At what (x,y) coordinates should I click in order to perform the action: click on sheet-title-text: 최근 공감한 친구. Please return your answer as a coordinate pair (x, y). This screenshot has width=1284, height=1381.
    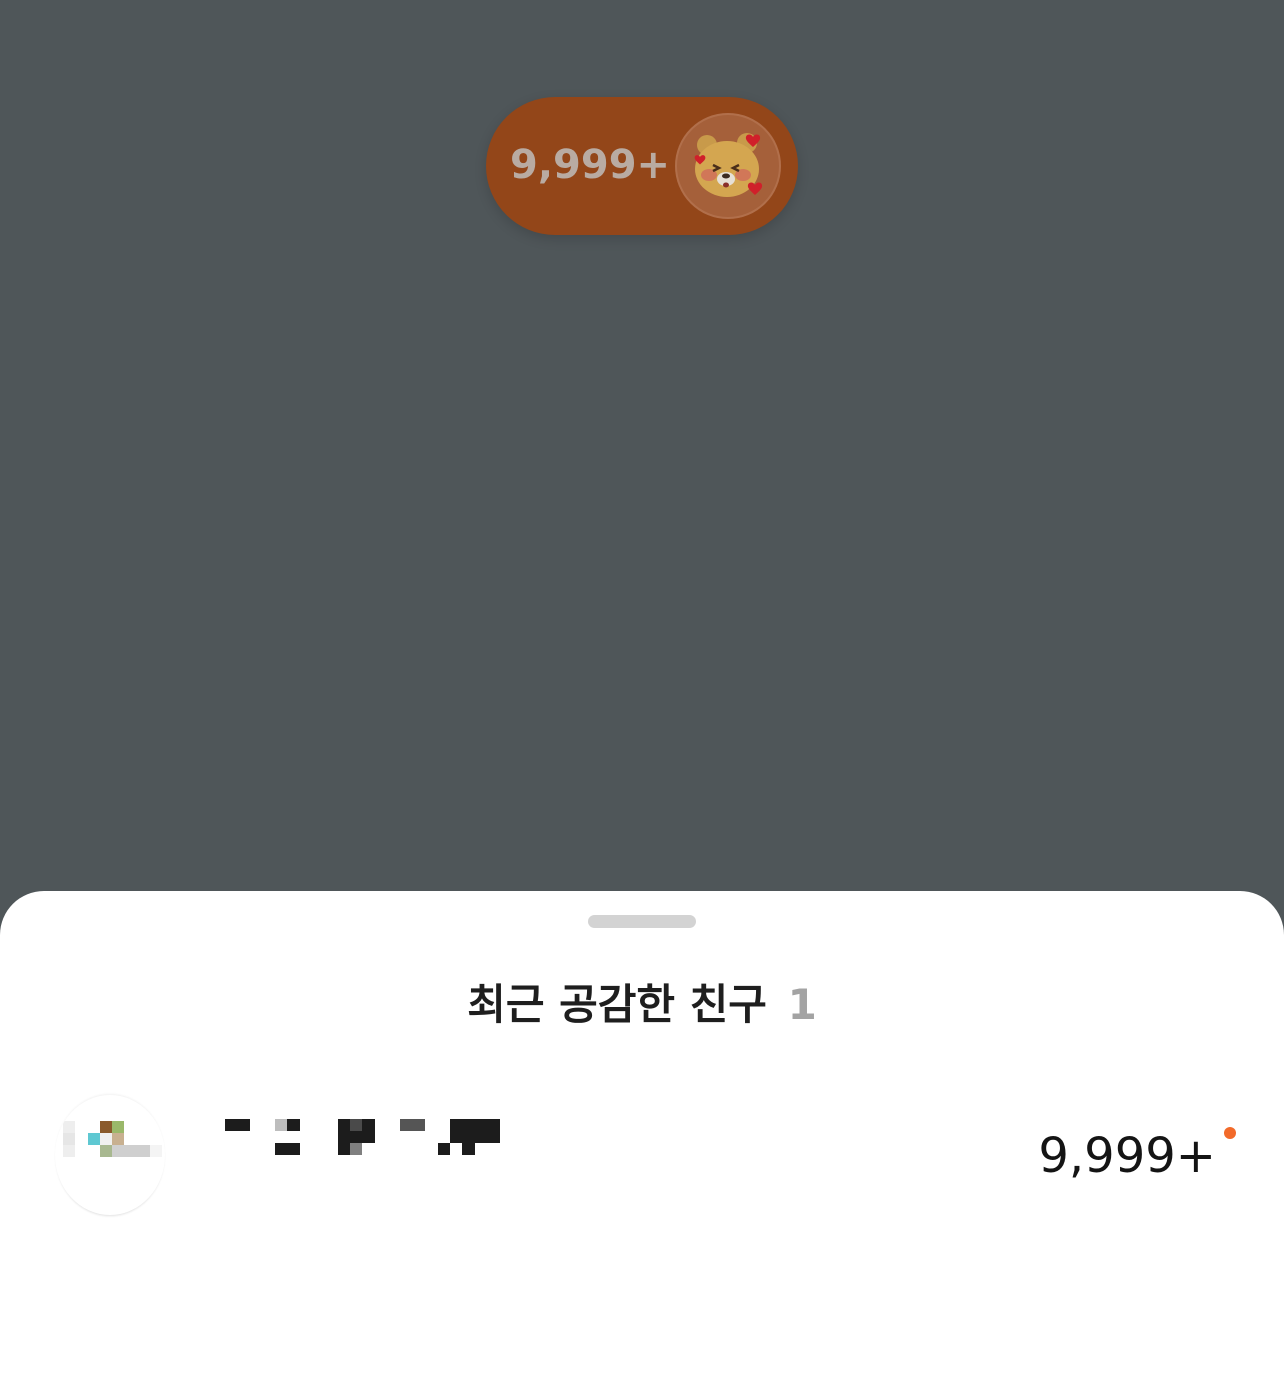
    Looking at the image, I should click on (617, 1004).